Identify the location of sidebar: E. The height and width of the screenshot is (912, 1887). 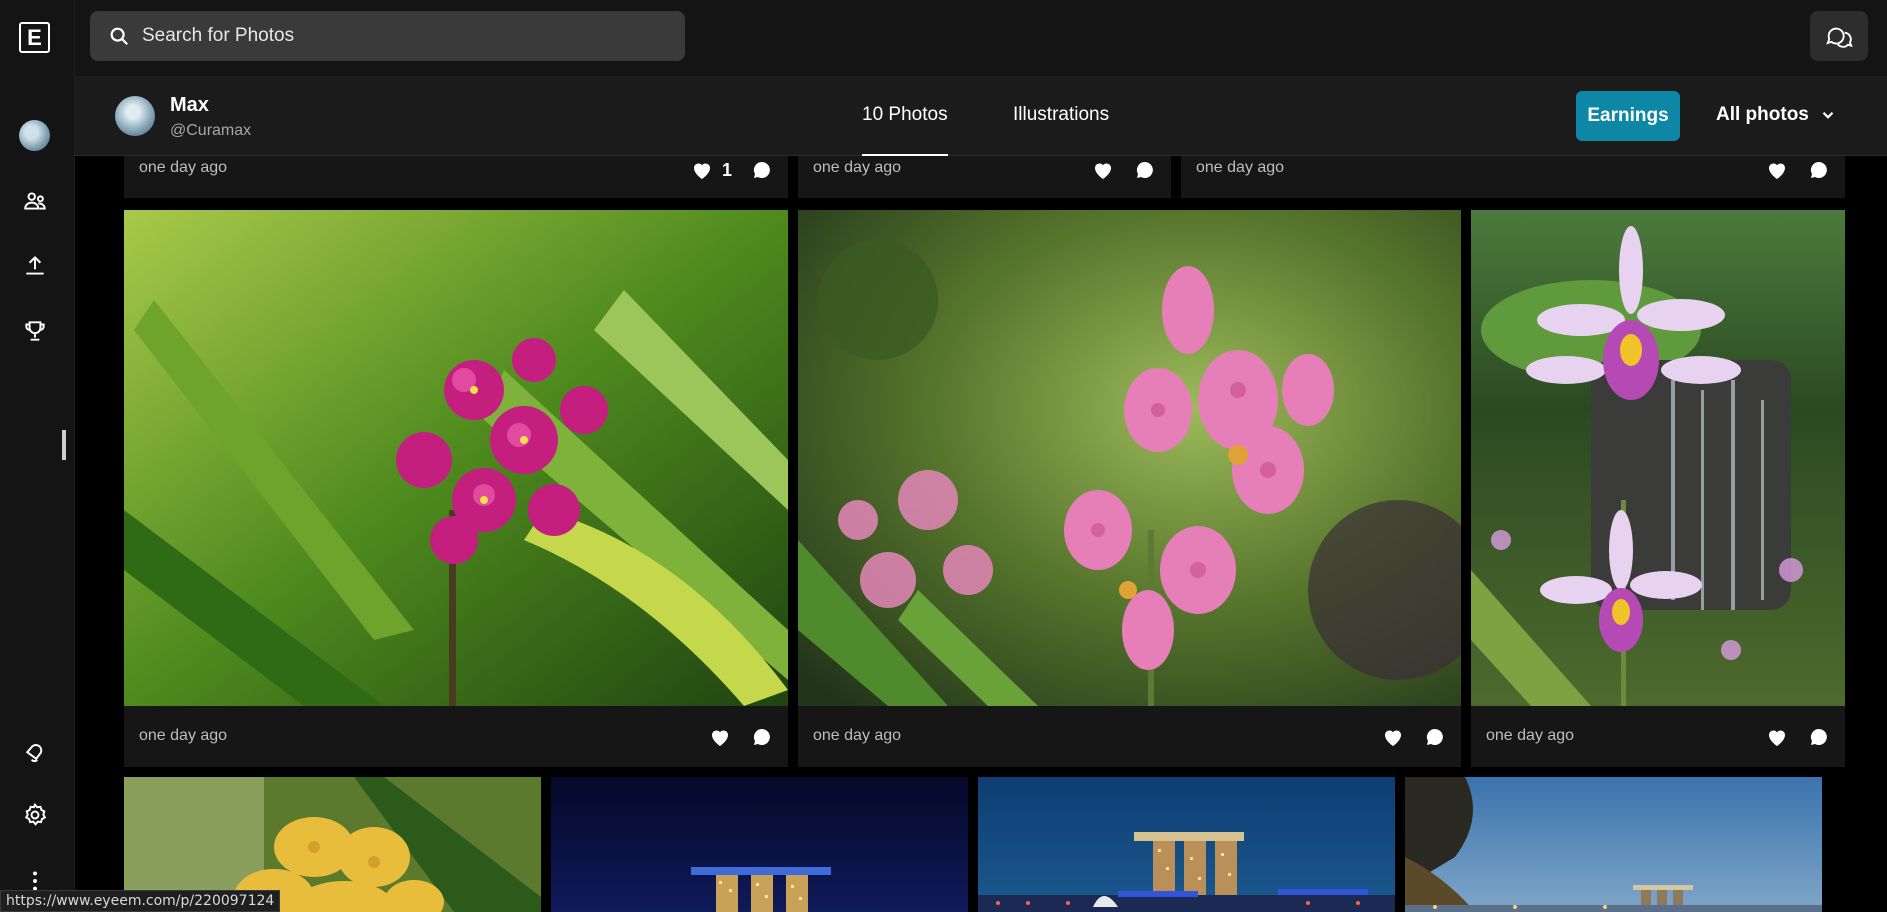
(37, 456).